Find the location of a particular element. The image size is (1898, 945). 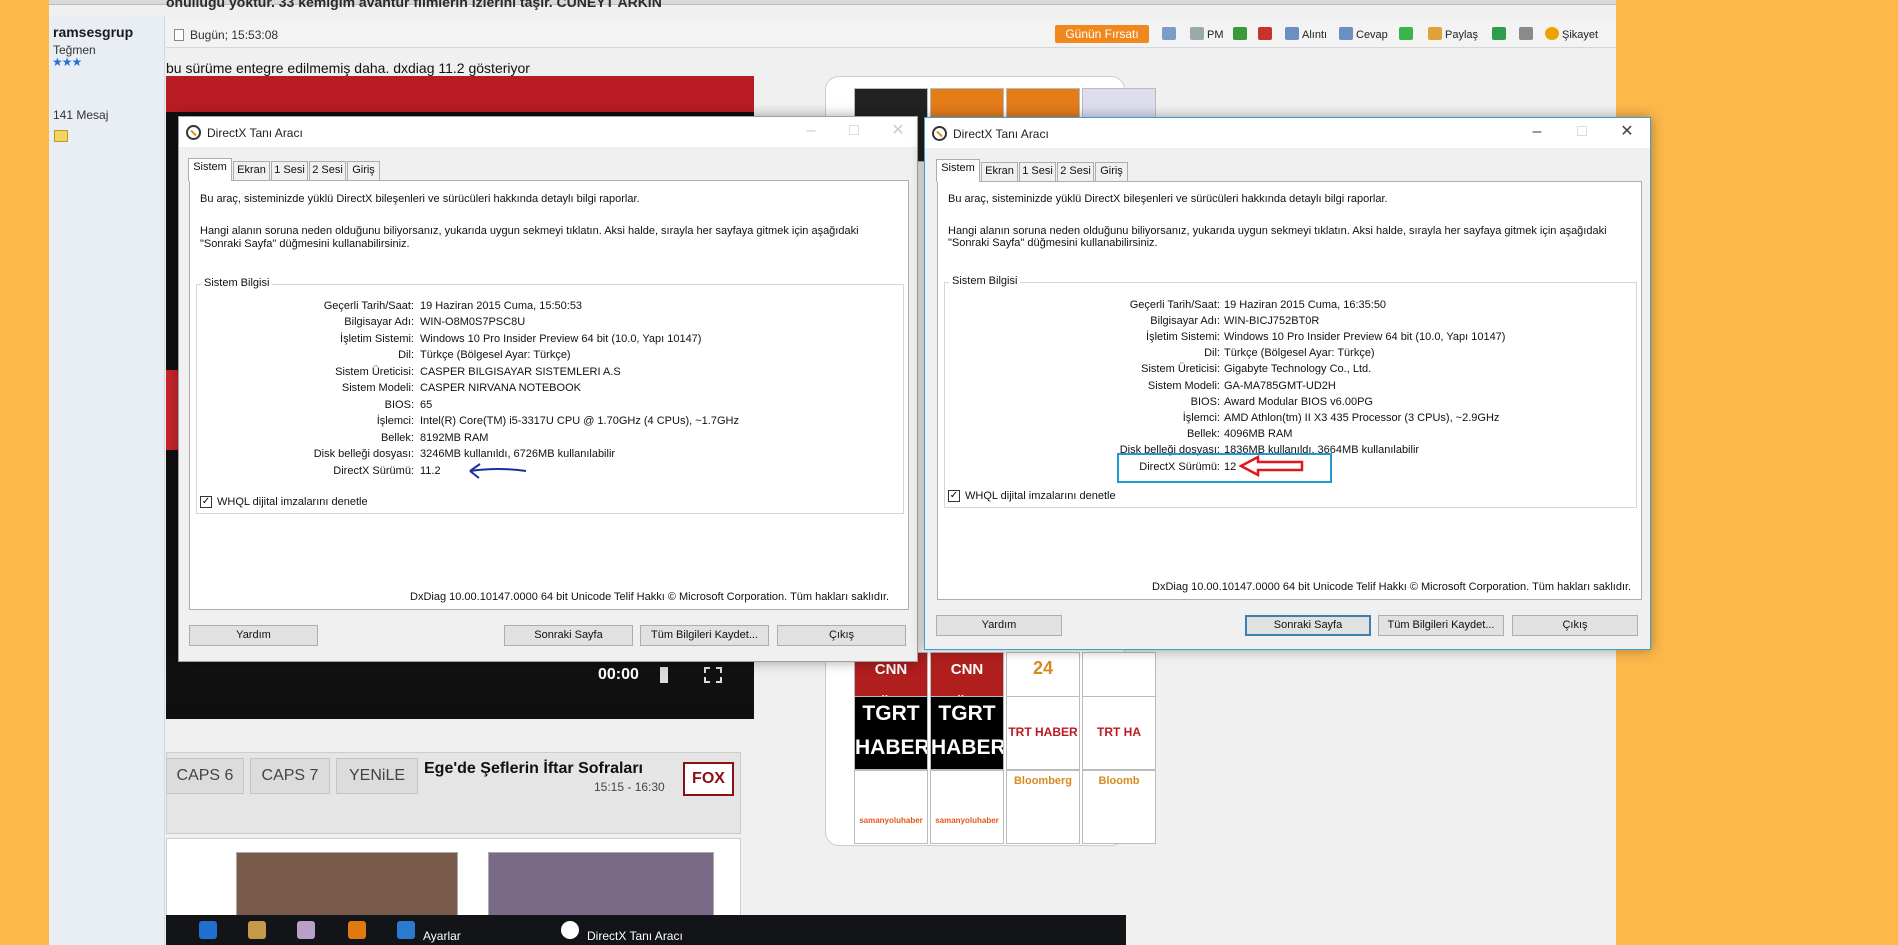

row-value: 19 Haziran 2015 Cuma, 15:50:53 is located at coordinates (501, 306).